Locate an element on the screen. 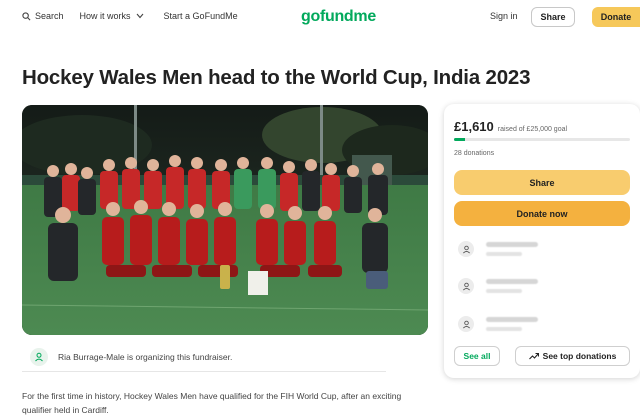 The width and height of the screenshot is (640, 418). trending-up-icon is located at coordinates (533, 356).